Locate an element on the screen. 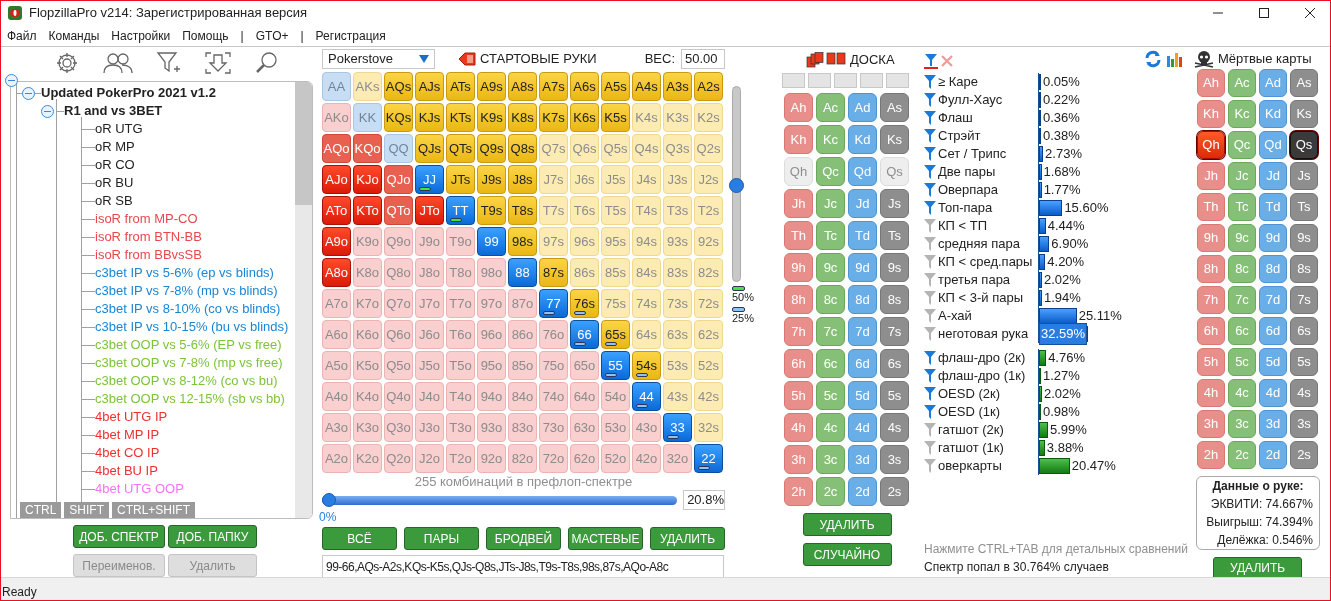 The width and height of the screenshot is (1331, 601). card-button: 5h is located at coordinates (1211, 361).